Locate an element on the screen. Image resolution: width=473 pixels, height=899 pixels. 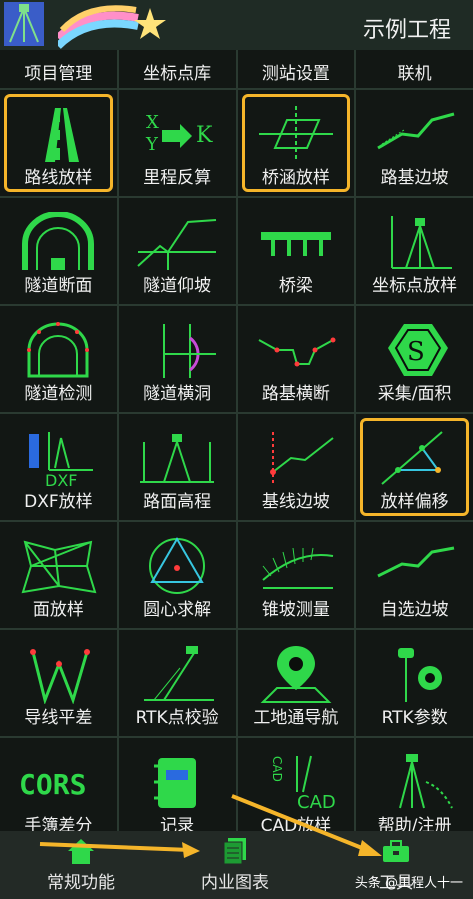
cors-icon: CORS is located at coordinates (52, 784).